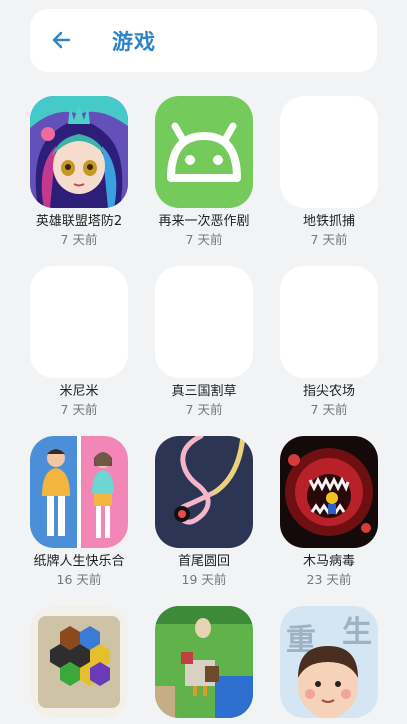 This screenshot has height=724, width=407. I want to click on anime-girl-icon, so click(79, 152).